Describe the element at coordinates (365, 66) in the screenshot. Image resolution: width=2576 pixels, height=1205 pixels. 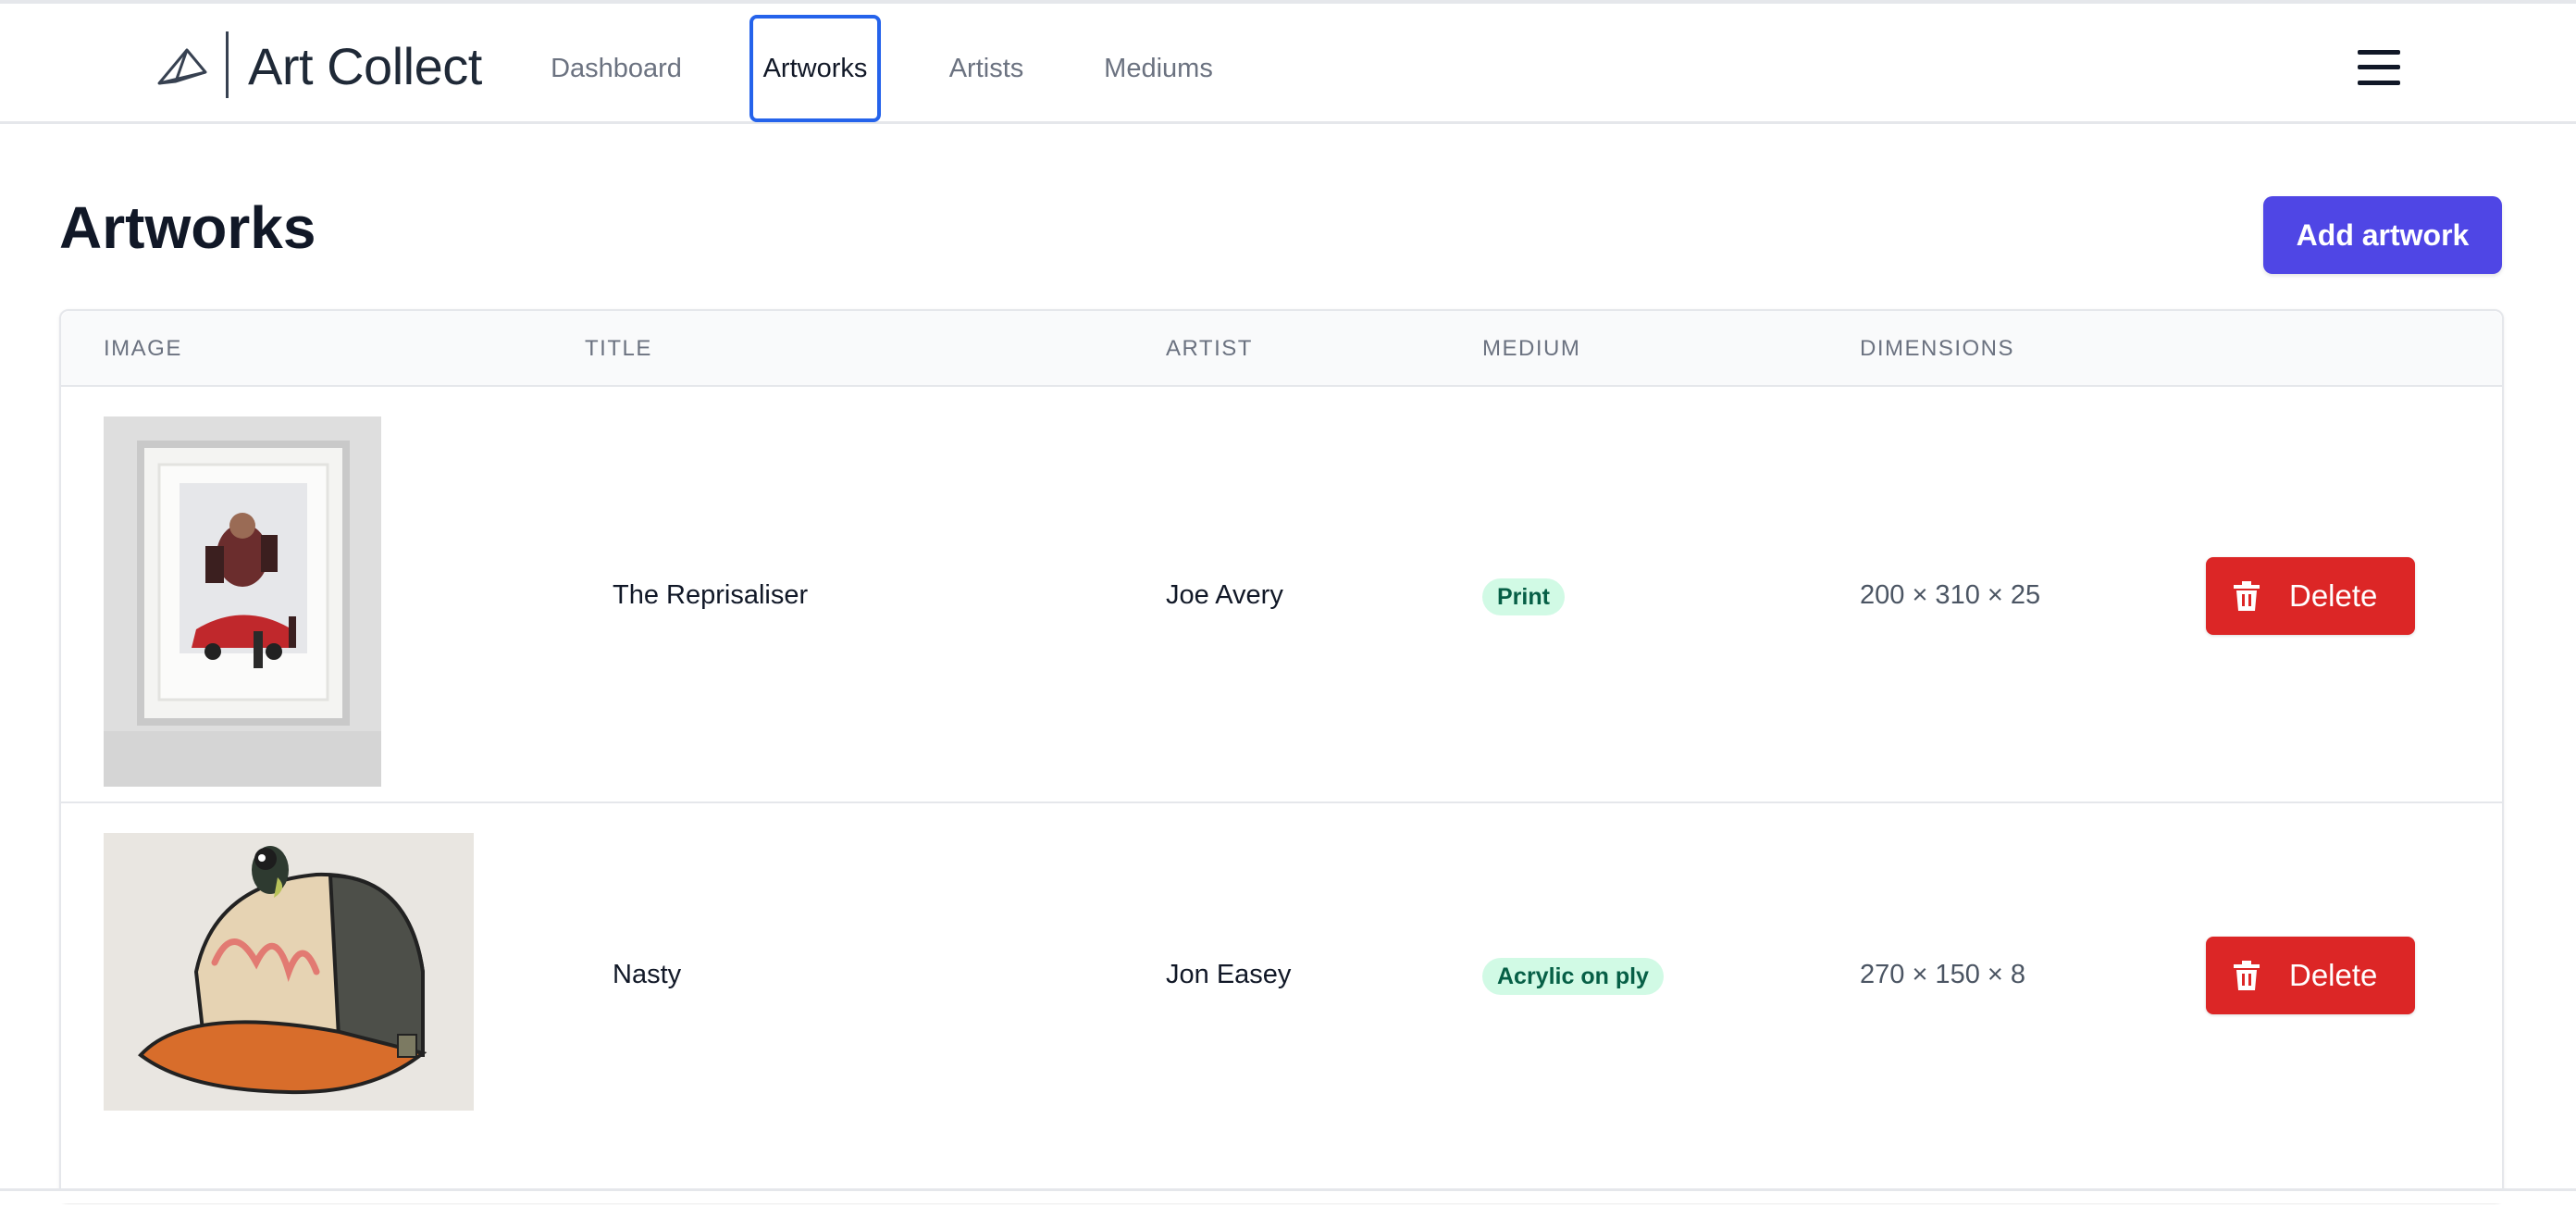
I see `app-logo-text: Art Collect` at that location.